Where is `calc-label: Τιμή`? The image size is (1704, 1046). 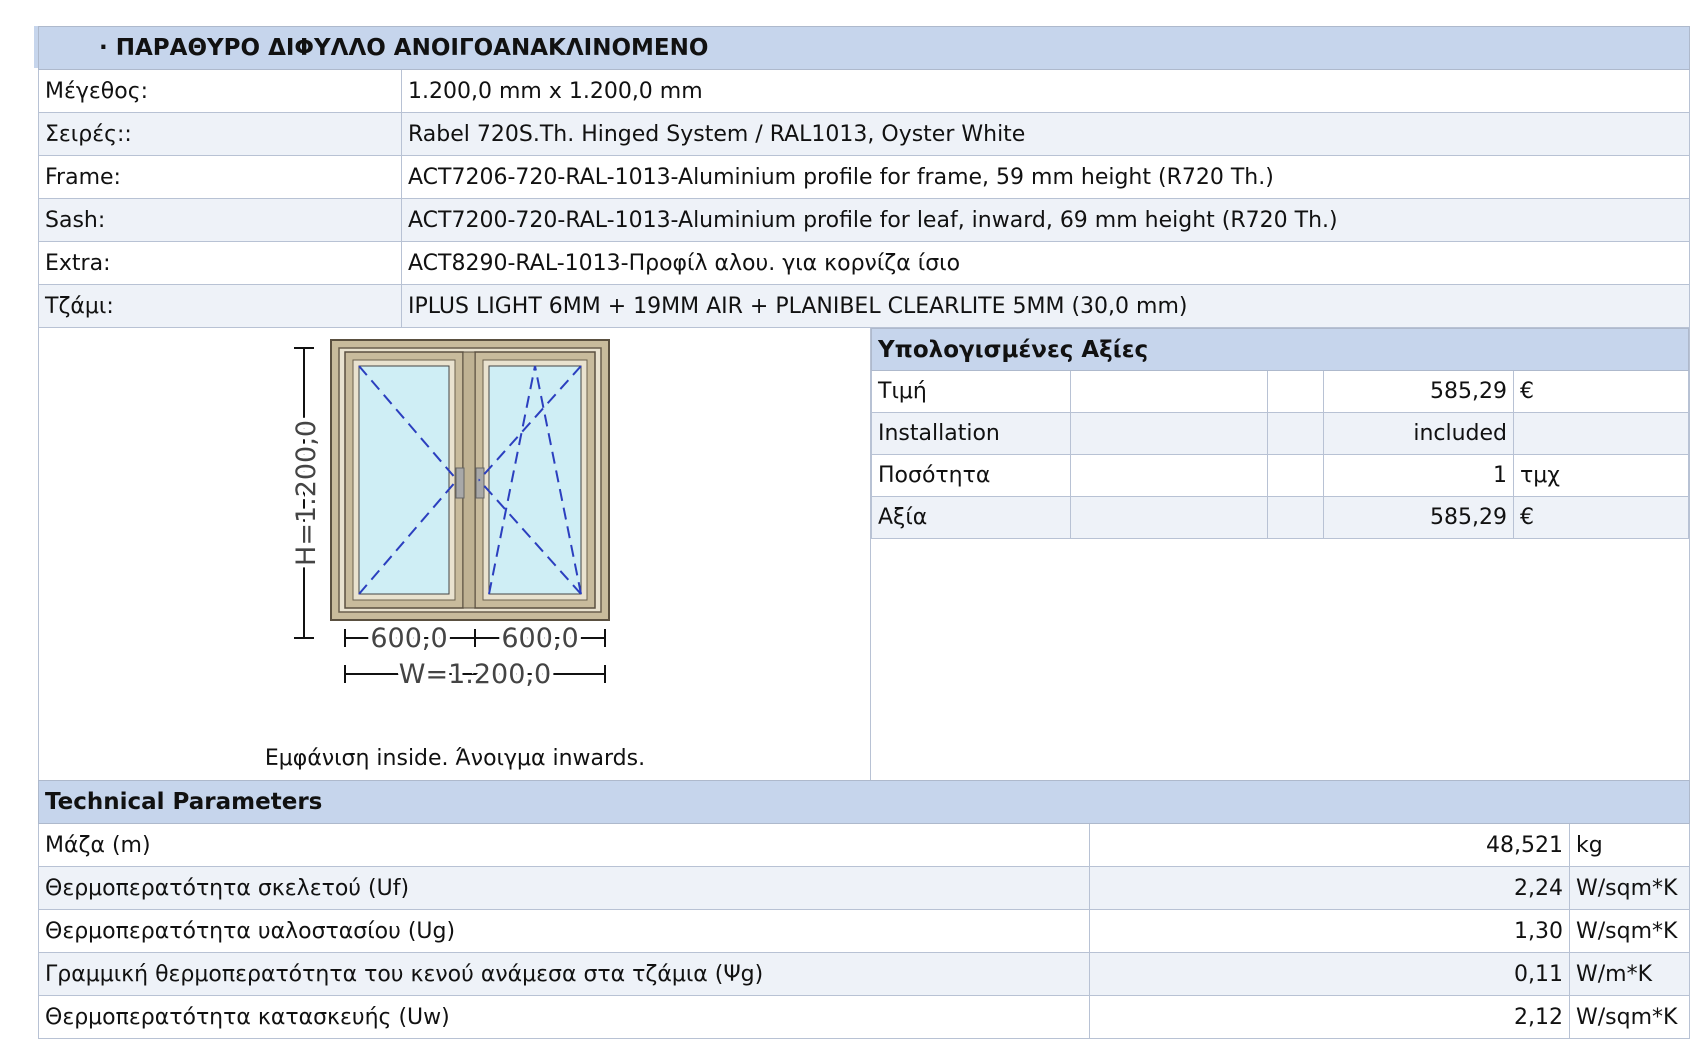 calc-label: Τιμή is located at coordinates (971, 391).